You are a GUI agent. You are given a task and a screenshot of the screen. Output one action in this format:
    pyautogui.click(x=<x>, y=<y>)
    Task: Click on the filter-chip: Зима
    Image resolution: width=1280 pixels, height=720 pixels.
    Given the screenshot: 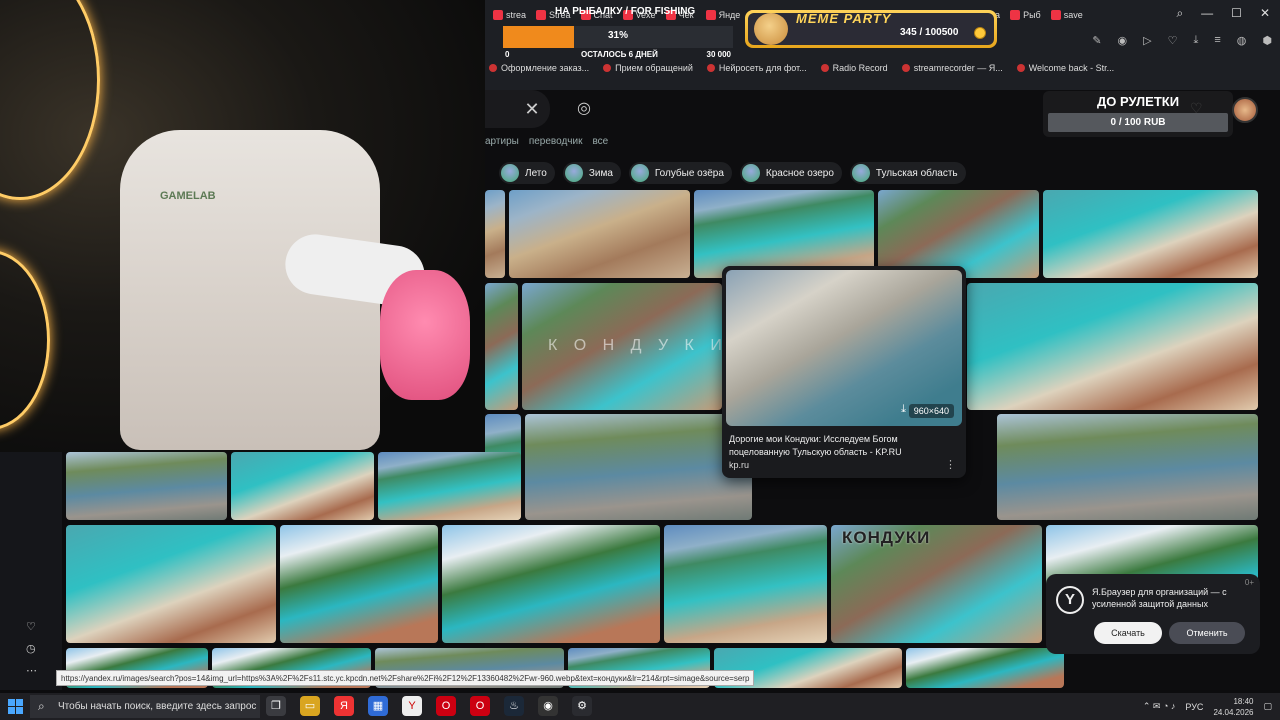 What is the action you would take?
    pyautogui.click(x=591, y=173)
    